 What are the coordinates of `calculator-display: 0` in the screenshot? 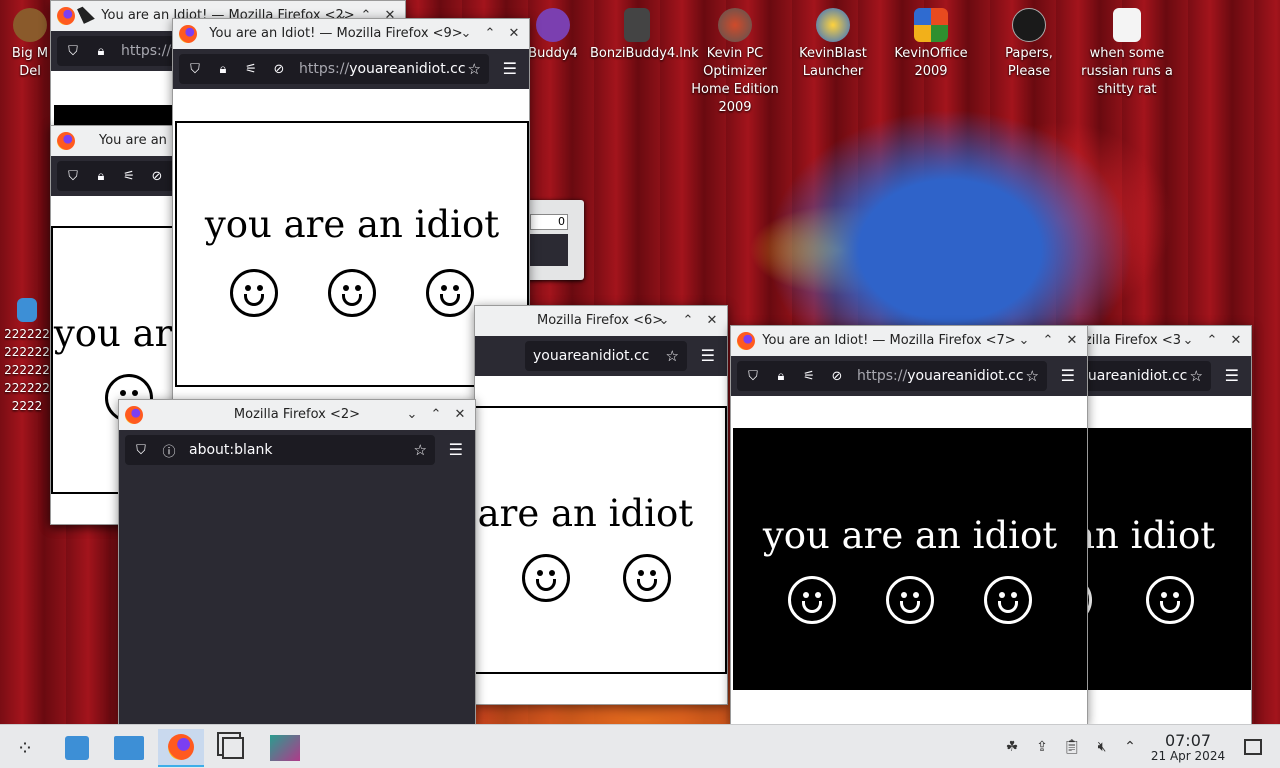 It's located at (549, 222).